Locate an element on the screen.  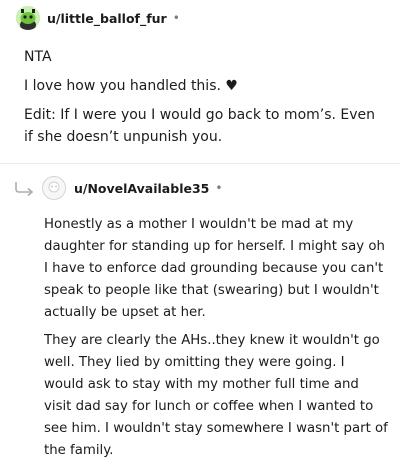
username: u/little_ballof_fur is located at coordinates (107, 18).